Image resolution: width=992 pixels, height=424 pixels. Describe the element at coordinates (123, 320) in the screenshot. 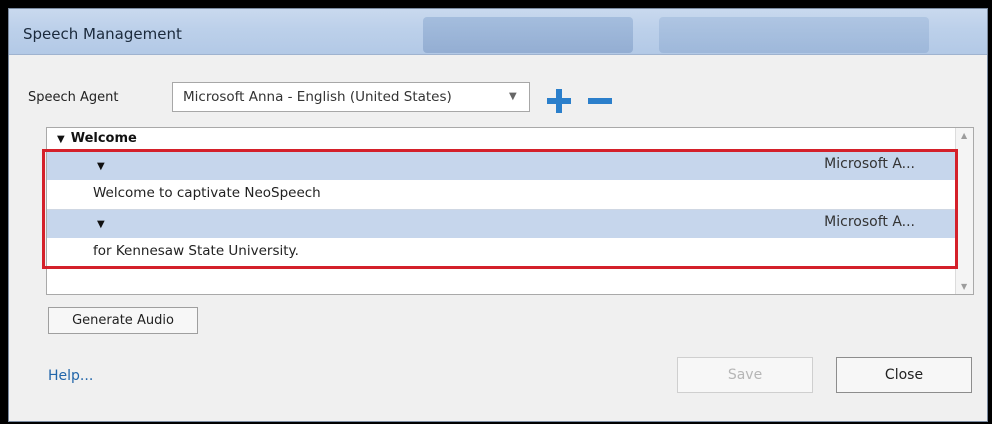

I see `generate-audio-button: Generate Audio` at that location.